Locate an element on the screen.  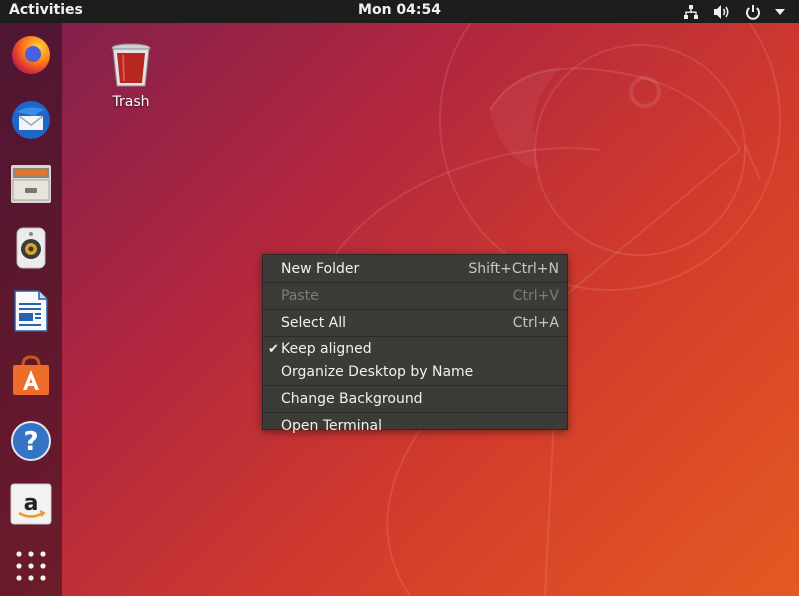
software-bag-icon is located at coordinates (31, 375).